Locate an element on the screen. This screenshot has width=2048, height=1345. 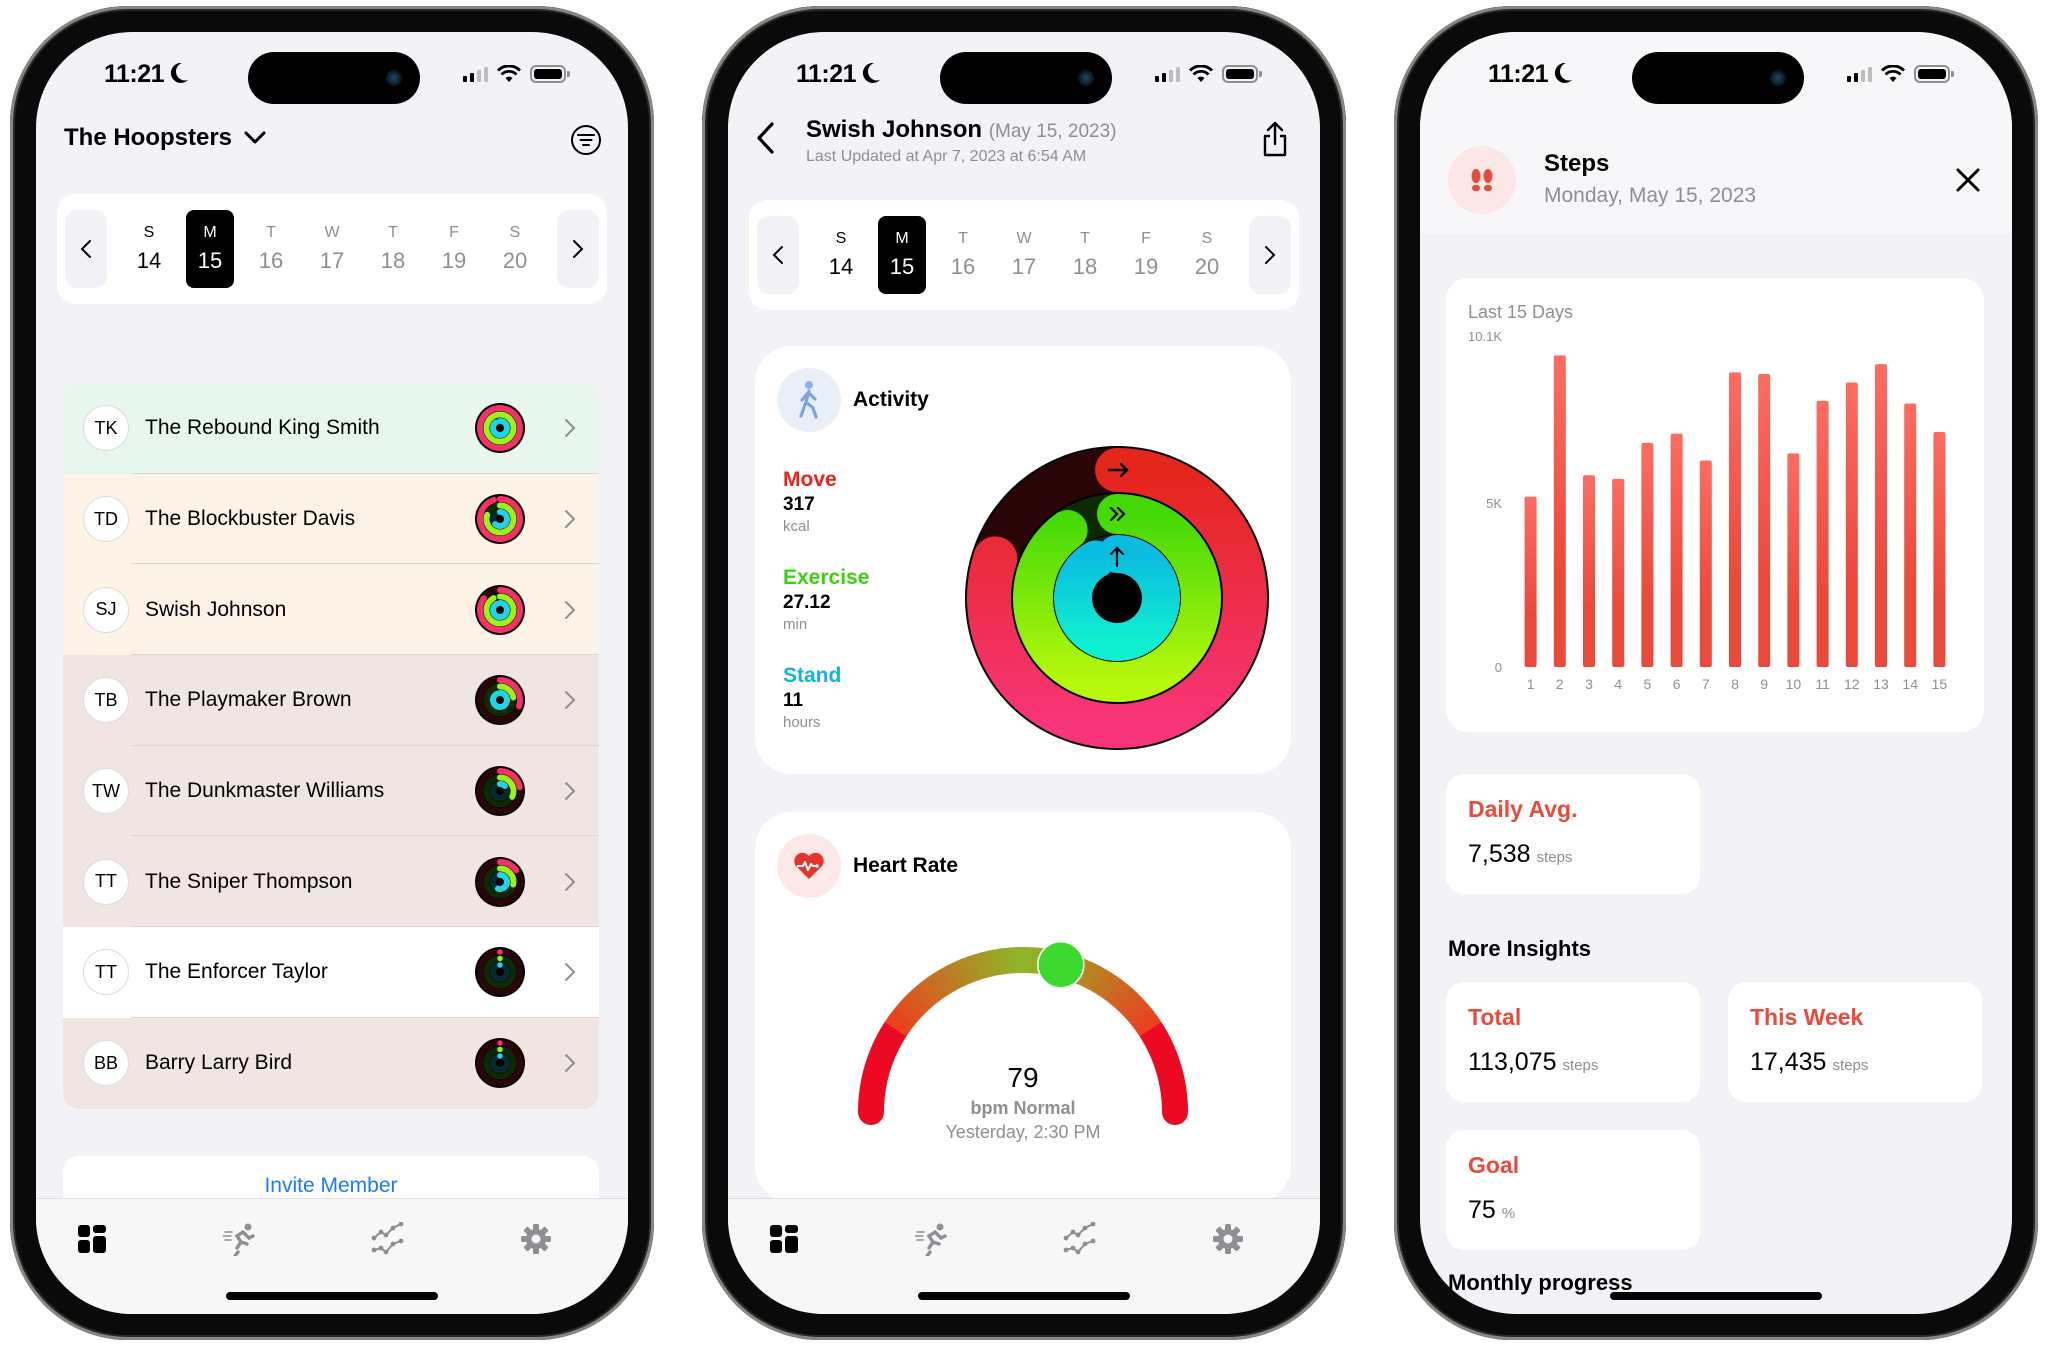
grid-icon is located at coordinates (784, 1239).